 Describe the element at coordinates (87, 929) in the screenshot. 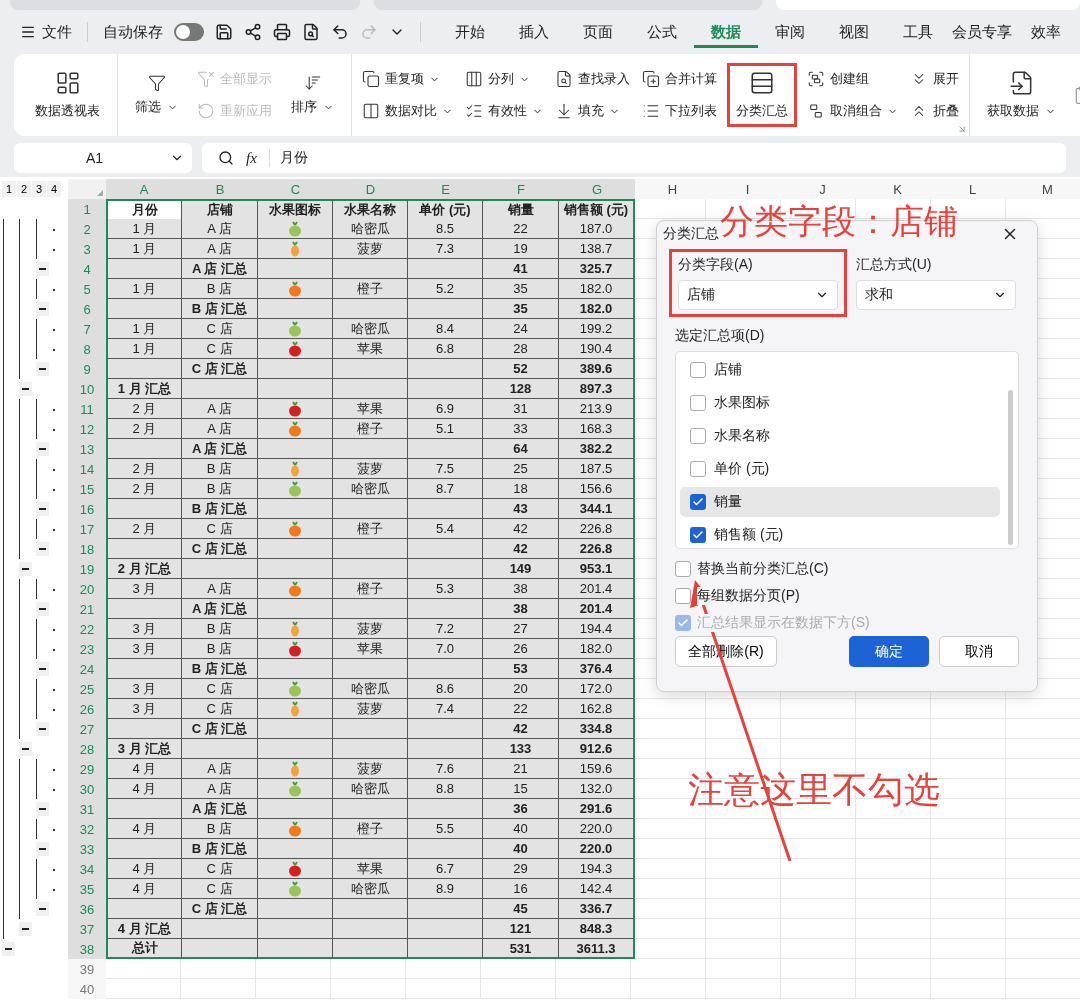

I see `row-header: 37` at that location.